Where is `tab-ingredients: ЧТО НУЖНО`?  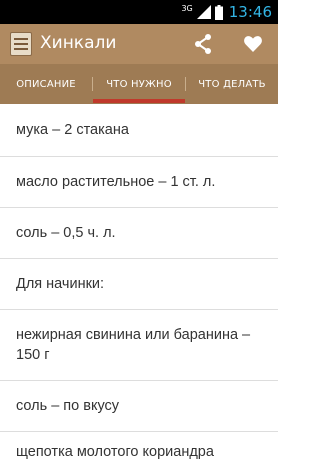
tab-ingredients: ЧТО НУЖНО is located at coordinates (139, 84).